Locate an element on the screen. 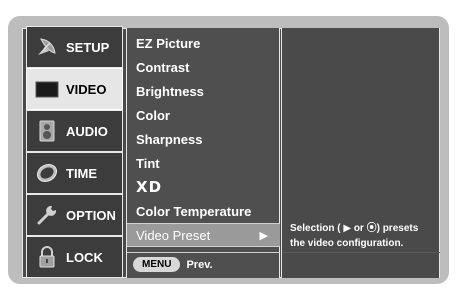  clock-icon is located at coordinates (47, 173).